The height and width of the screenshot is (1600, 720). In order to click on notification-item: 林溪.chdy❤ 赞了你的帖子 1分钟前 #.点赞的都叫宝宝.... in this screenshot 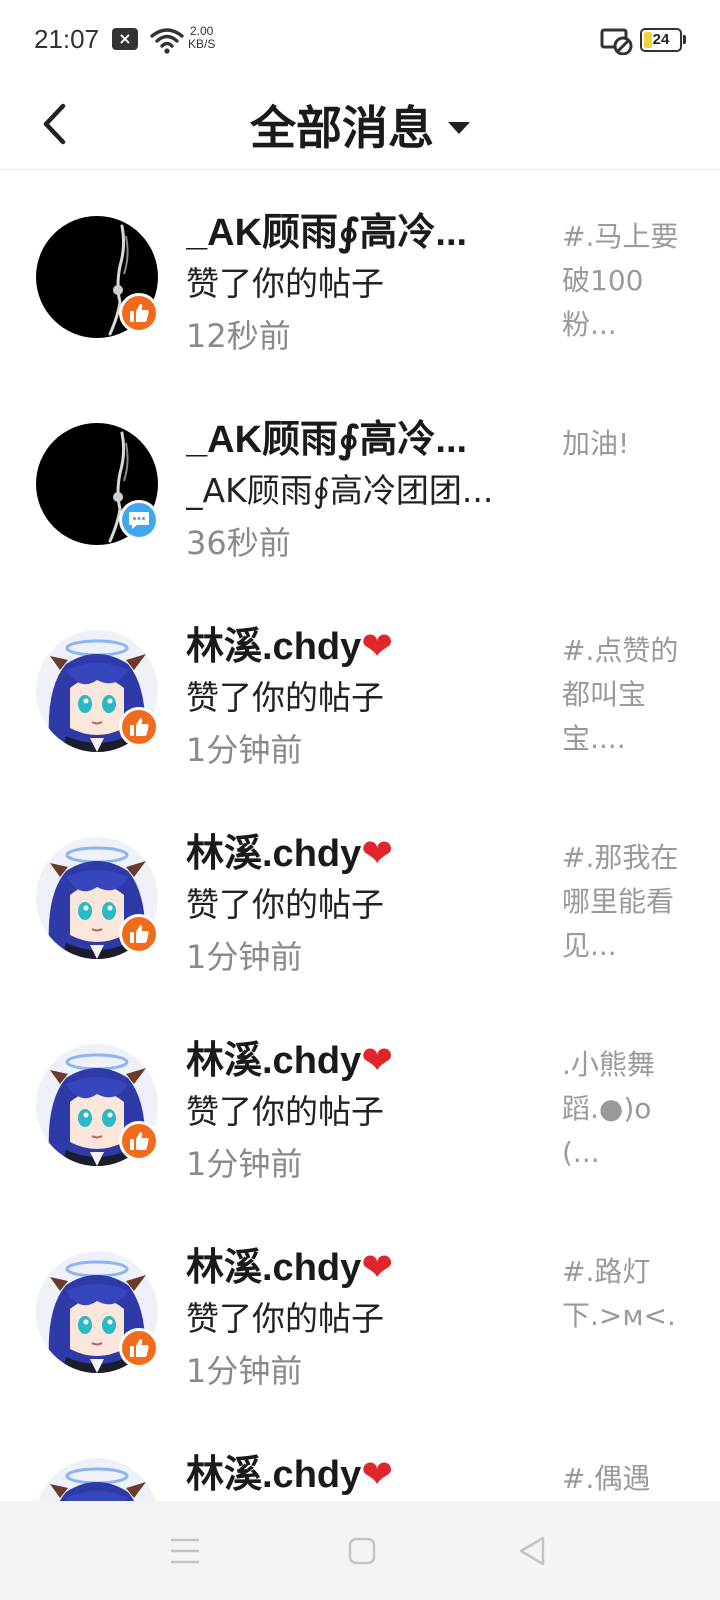, I will do `click(360, 690)`.